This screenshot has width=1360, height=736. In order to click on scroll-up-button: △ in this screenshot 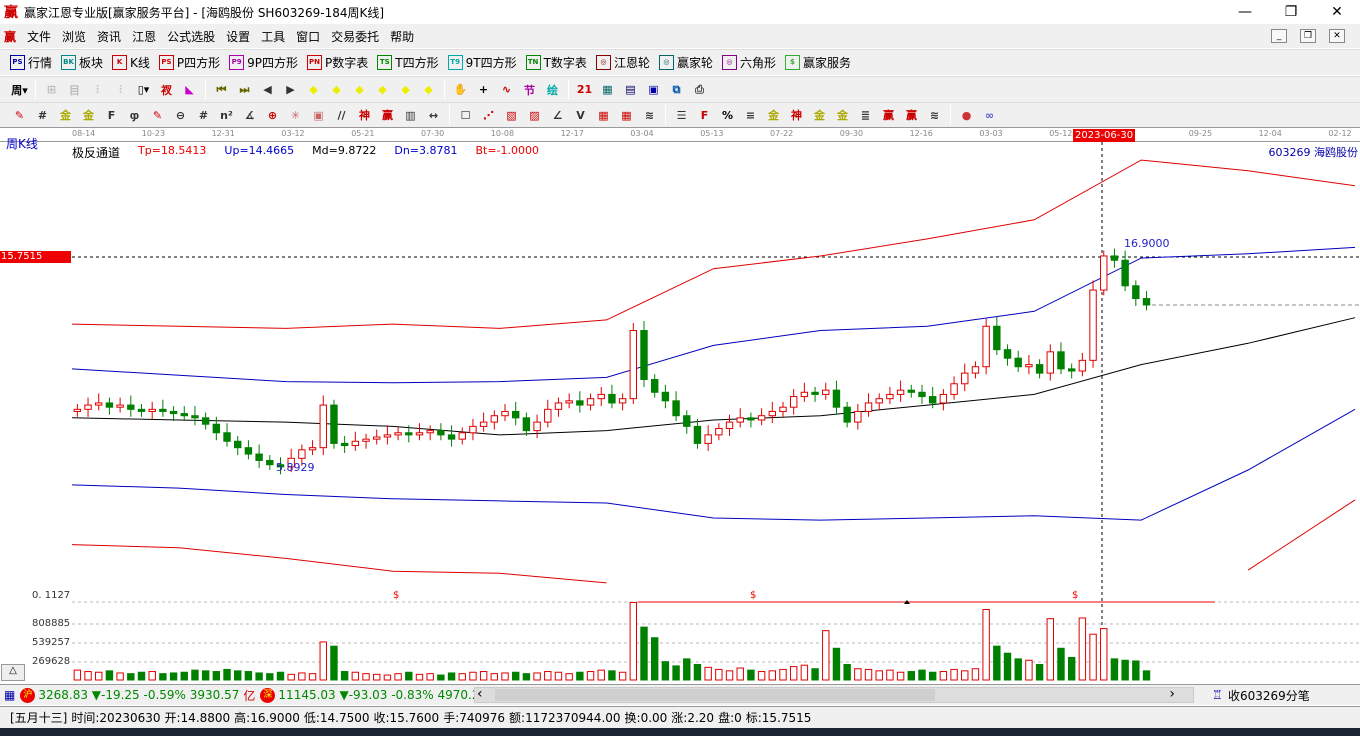, I will do `click(13, 672)`.